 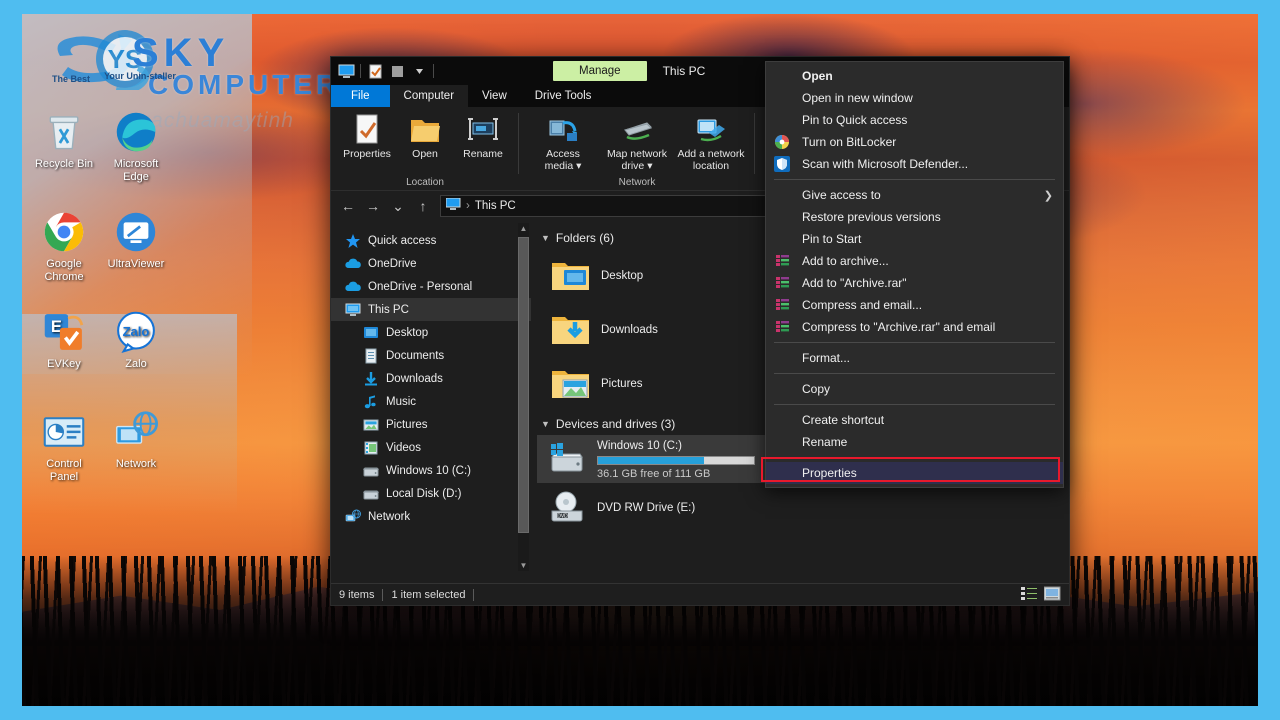 I want to click on ribbon-tab-computer: Computer, so click(x=429, y=96).